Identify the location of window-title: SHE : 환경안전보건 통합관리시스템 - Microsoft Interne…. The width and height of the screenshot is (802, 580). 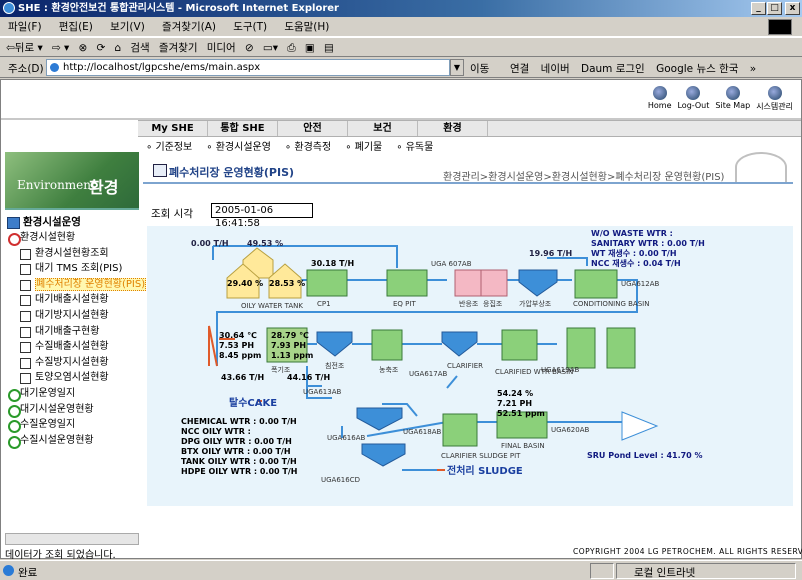
(178, 8).